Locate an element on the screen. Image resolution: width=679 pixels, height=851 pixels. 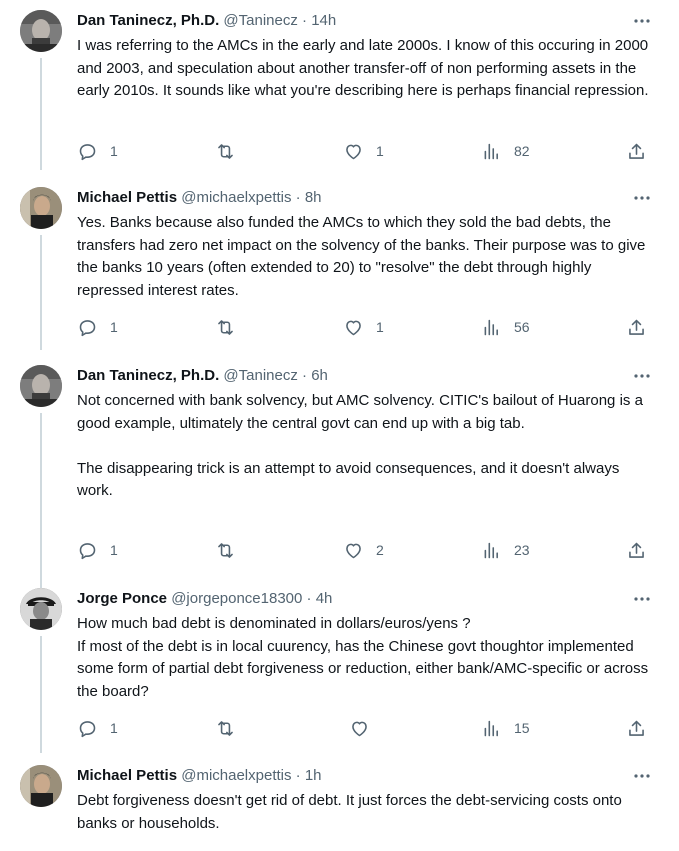
tweet-header: Dan Taninecz, Ph.D. @Taninecz · 6h is located at coordinates (202, 376).